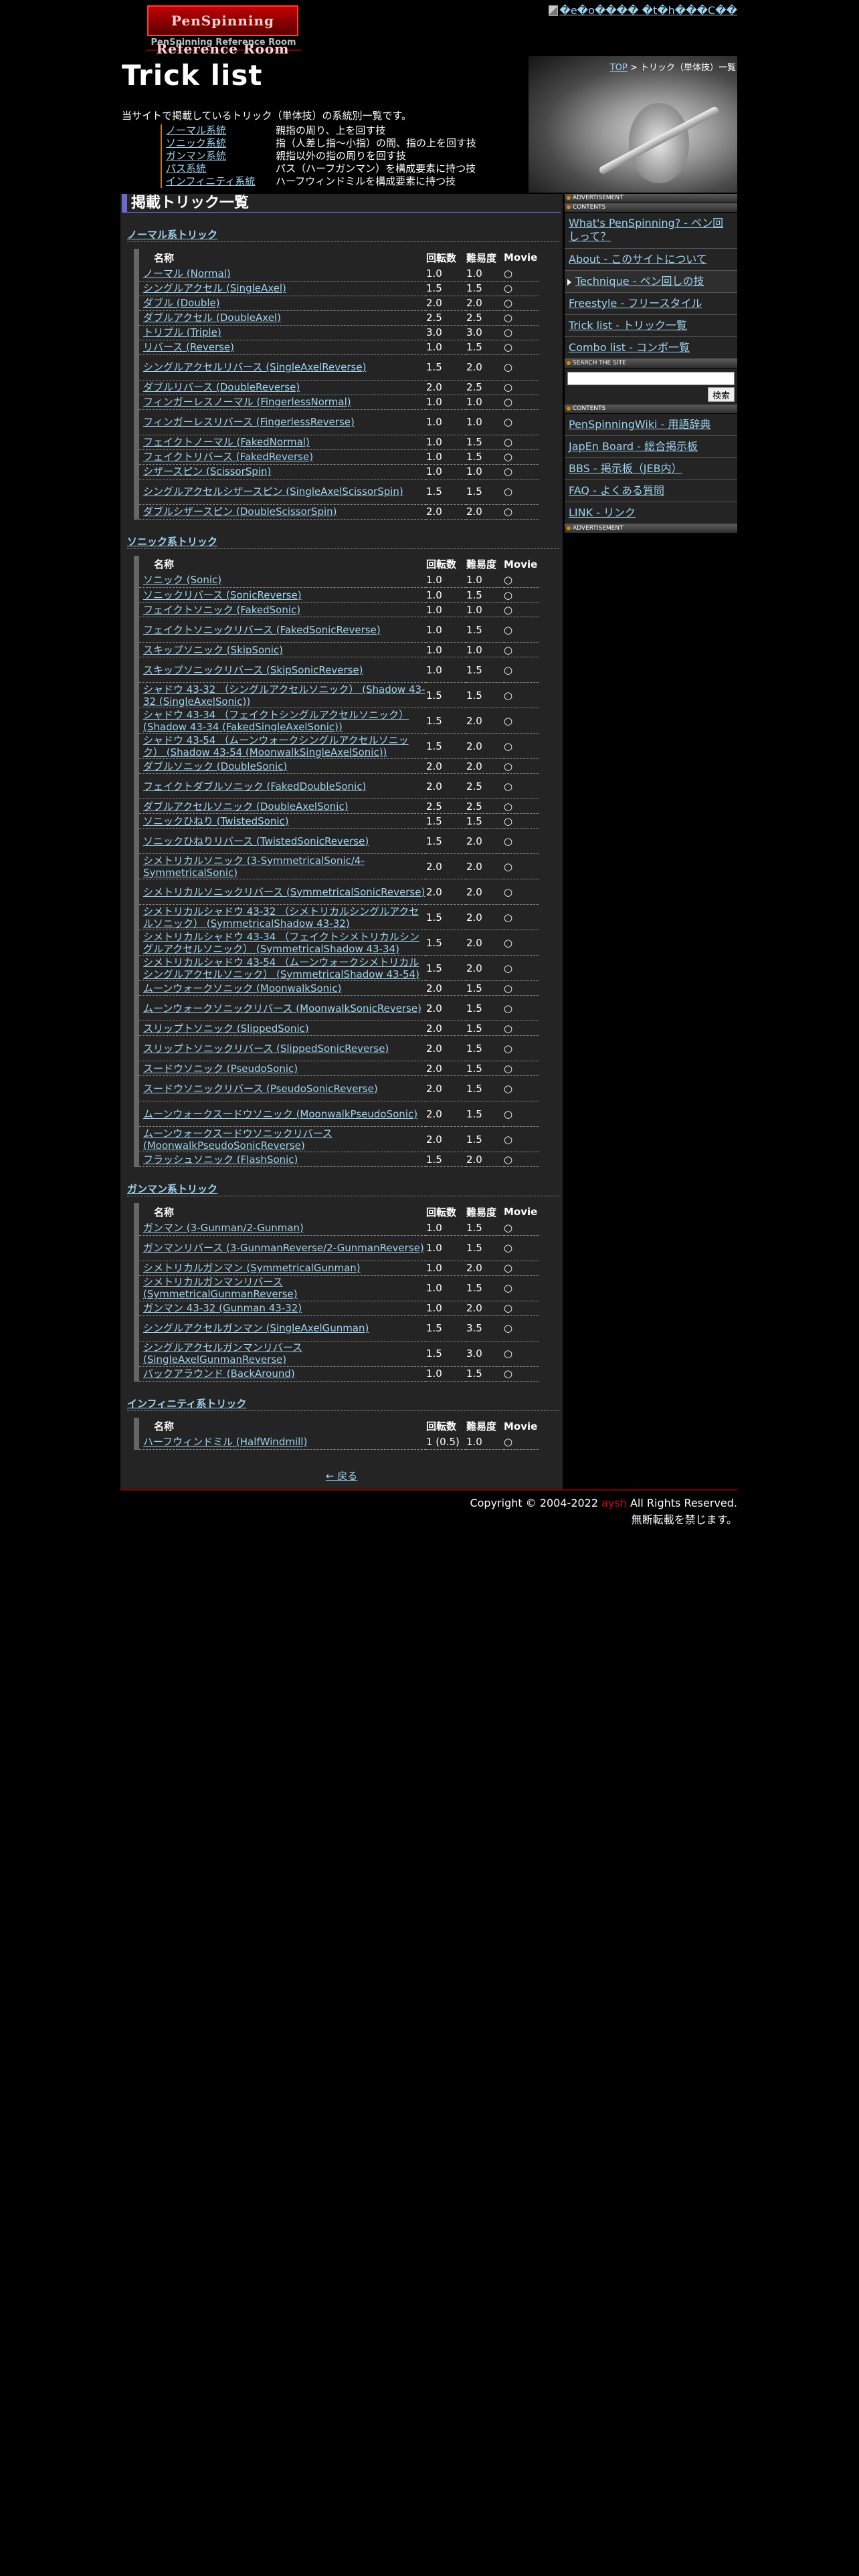 The height and width of the screenshot is (2576, 859). I want to click on sidebar-item-combo-list: Combo list - コンボ一覧, so click(651, 348).